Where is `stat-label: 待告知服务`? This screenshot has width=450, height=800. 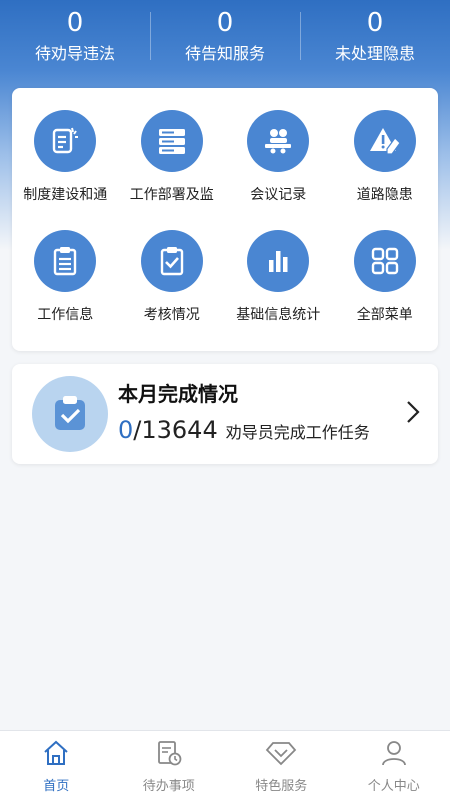 stat-label: 待告知服务 is located at coordinates (224, 53).